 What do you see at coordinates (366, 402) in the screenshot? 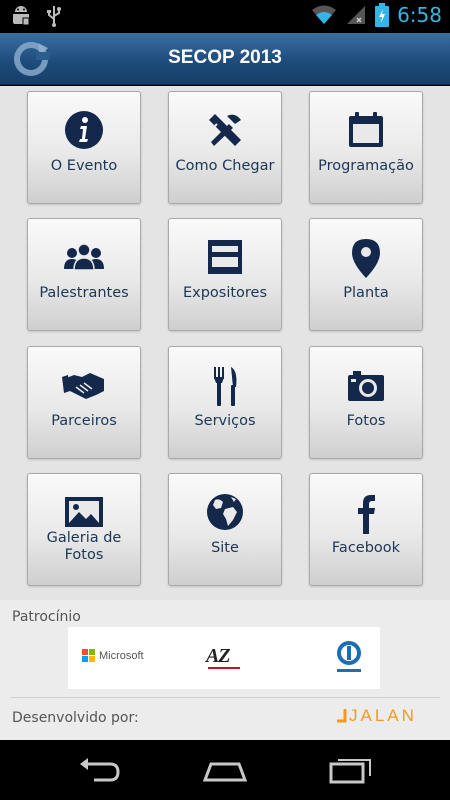
I see `menu-item-fotos: Fotos` at bounding box center [366, 402].